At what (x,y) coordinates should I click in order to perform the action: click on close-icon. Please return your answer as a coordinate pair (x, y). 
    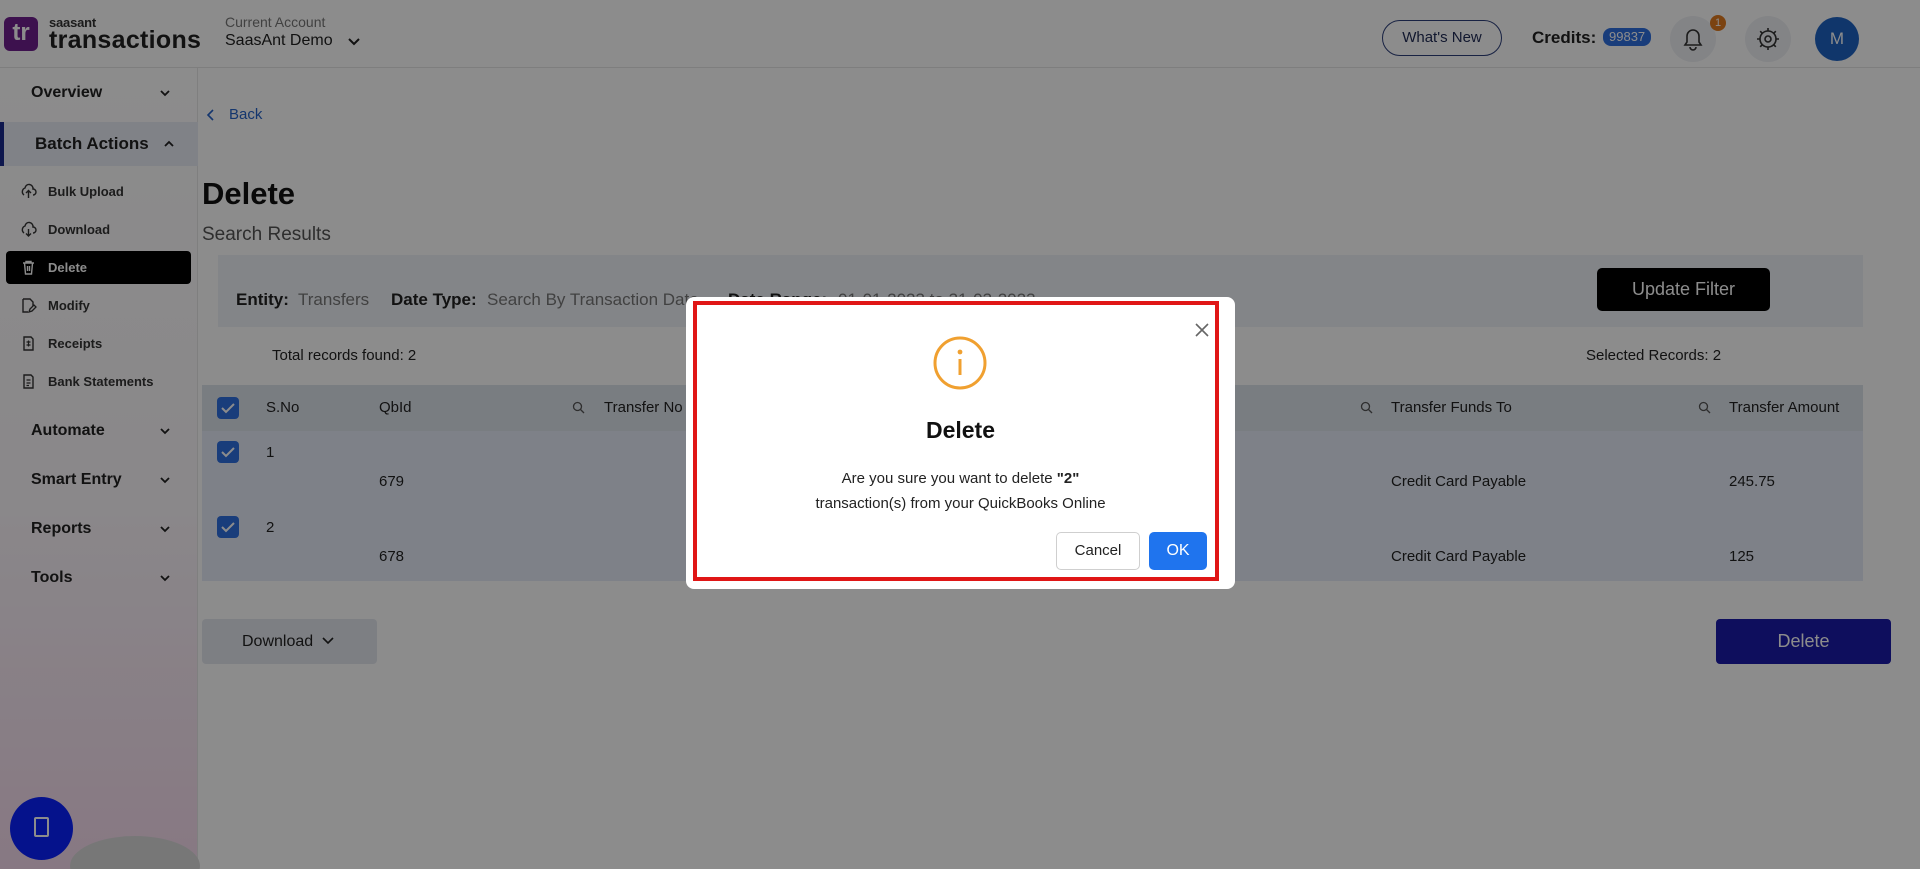
    Looking at the image, I should click on (1202, 330).